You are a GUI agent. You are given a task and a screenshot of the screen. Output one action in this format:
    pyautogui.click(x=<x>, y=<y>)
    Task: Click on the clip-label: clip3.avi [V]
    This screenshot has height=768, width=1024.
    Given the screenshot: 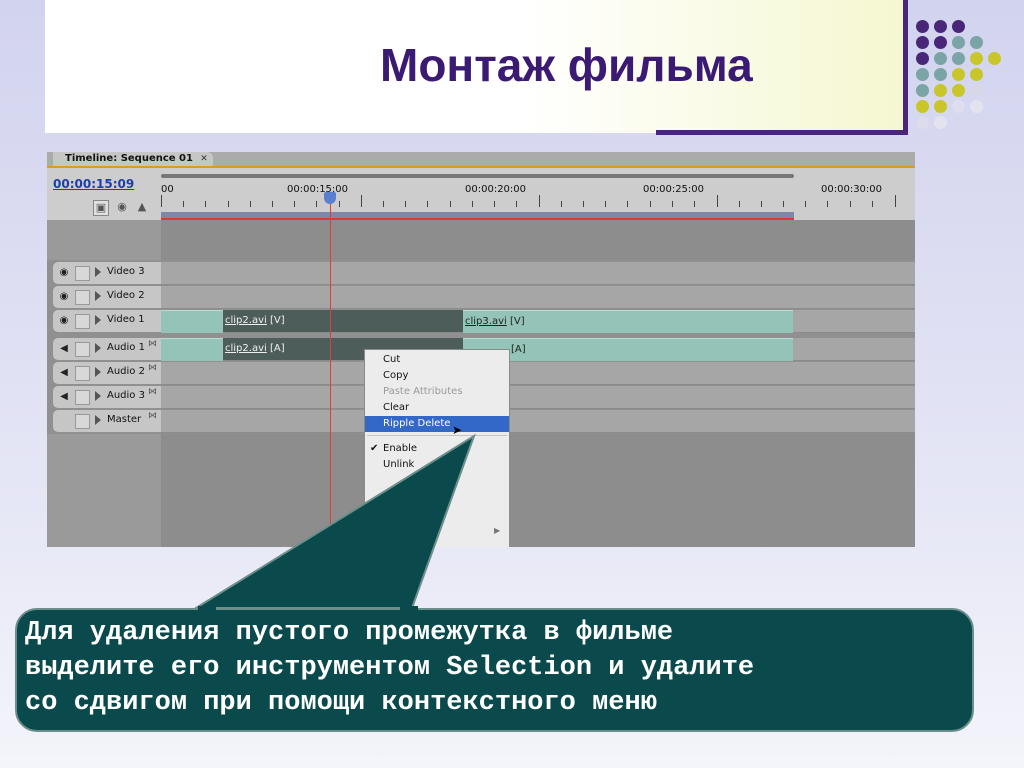 What is the action you would take?
    pyautogui.click(x=495, y=321)
    